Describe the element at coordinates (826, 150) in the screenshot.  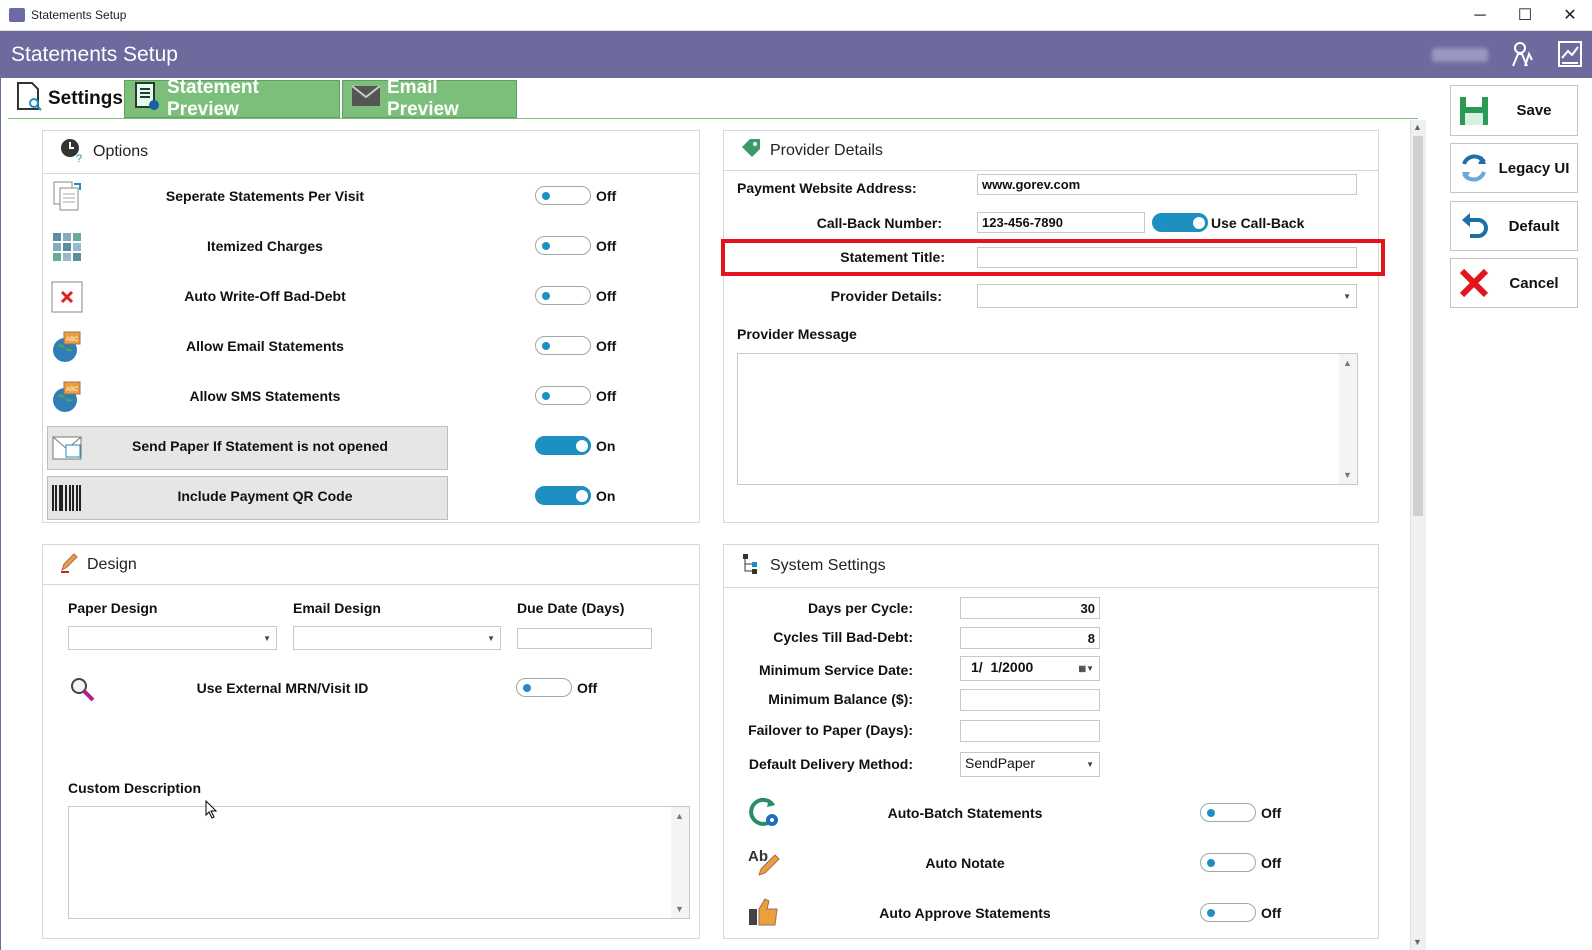
I see `provider-title: Provider Details` at that location.